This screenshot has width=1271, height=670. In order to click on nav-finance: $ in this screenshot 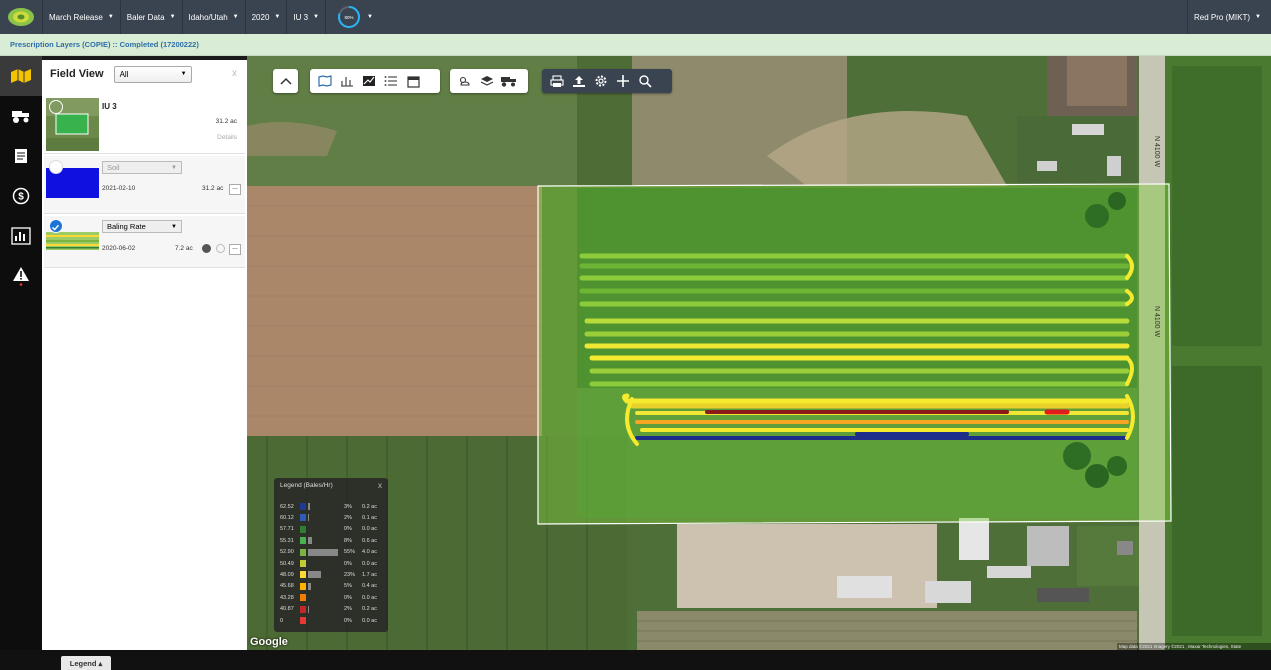, I will do `click(21, 196)`.